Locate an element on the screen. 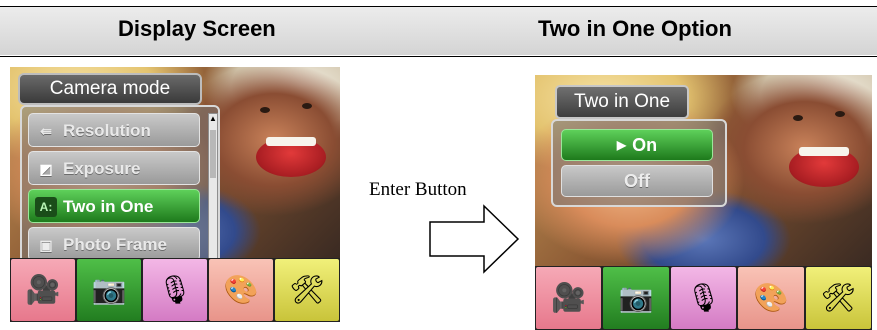 This screenshot has width=877, height=330. right-column-title: Two in One Option is located at coordinates (635, 28).